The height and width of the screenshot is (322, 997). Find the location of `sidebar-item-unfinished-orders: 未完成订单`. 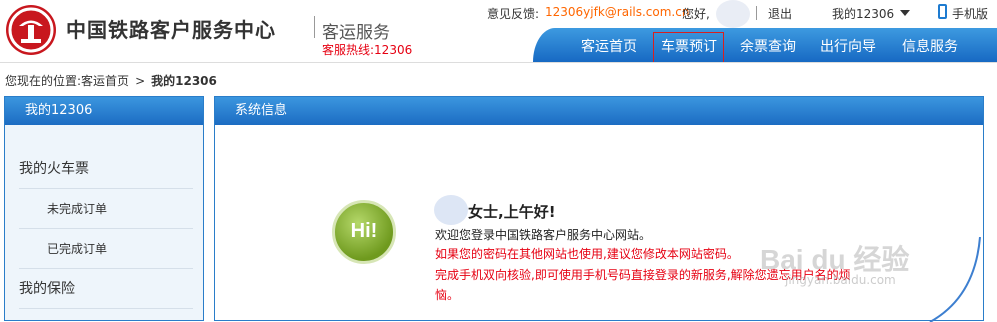

sidebar-item-unfinished-orders: 未完成订单 is located at coordinates (106, 209).